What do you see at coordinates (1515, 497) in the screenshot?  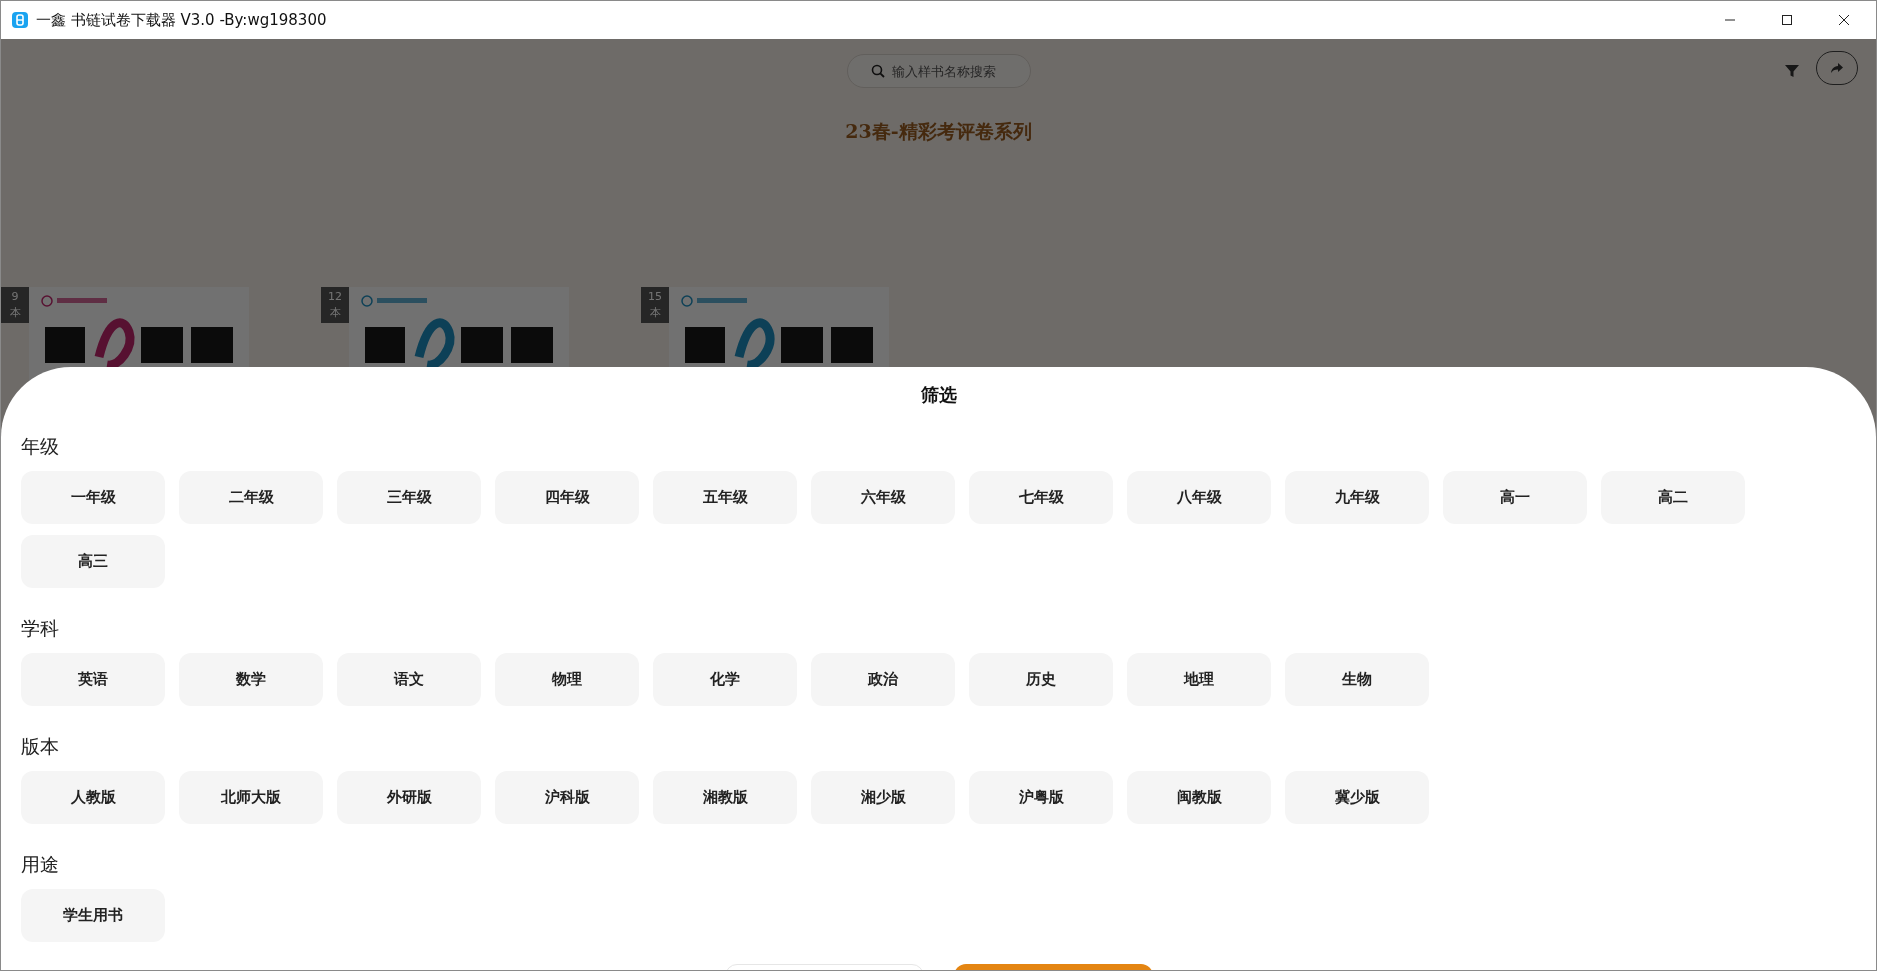 I see `filter-option: 高一` at bounding box center [1515, 497].